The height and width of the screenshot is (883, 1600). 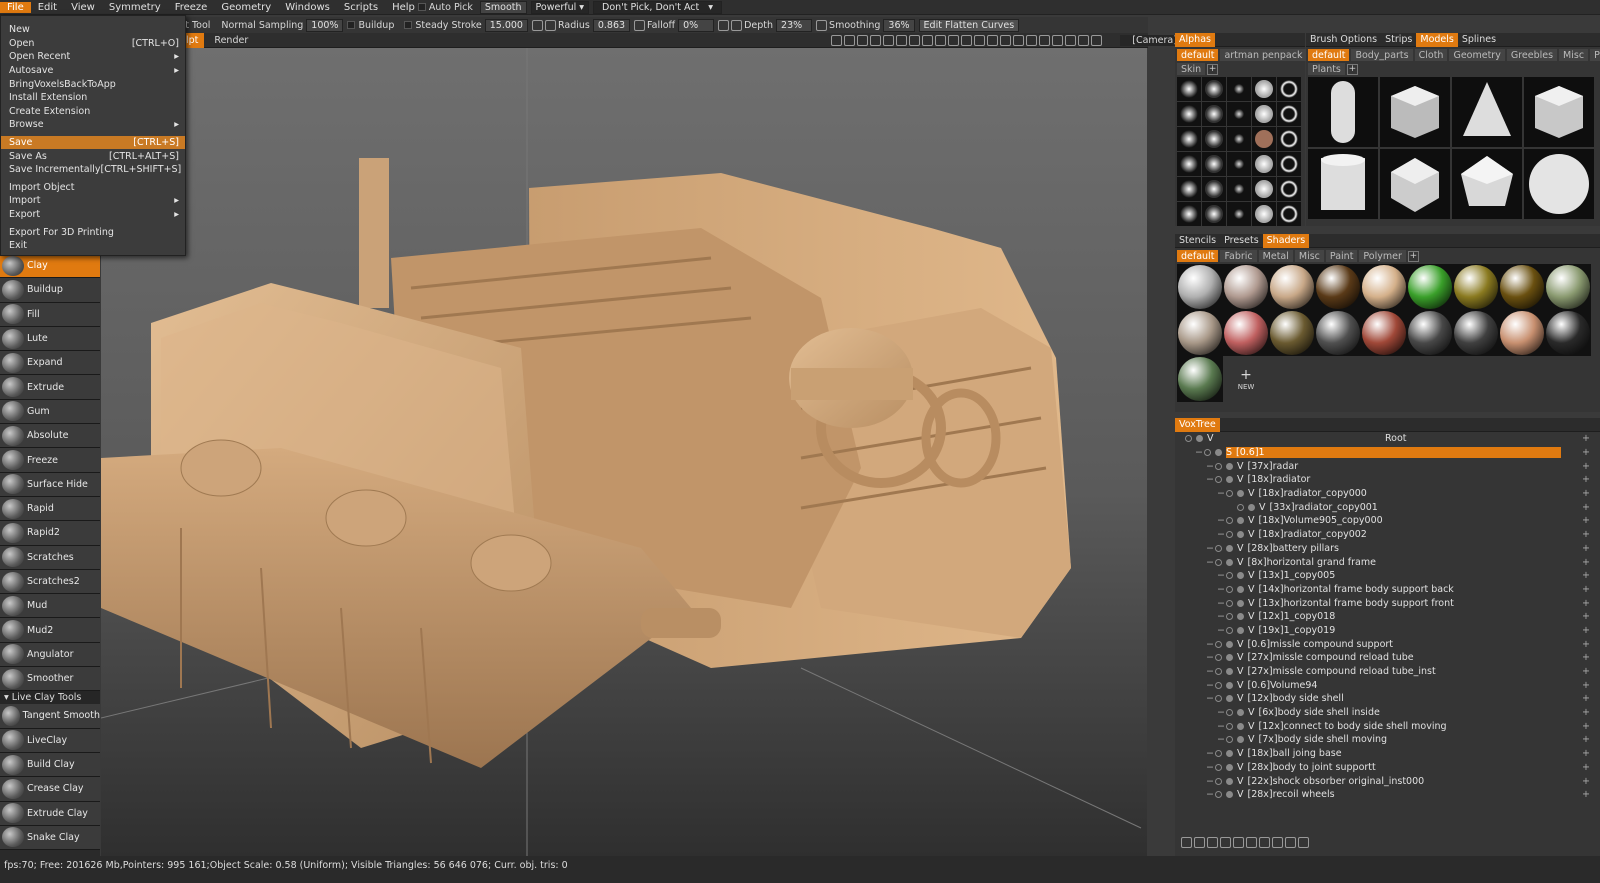 I want to click on tool-gum: Gum, so click(x=50, y=412).